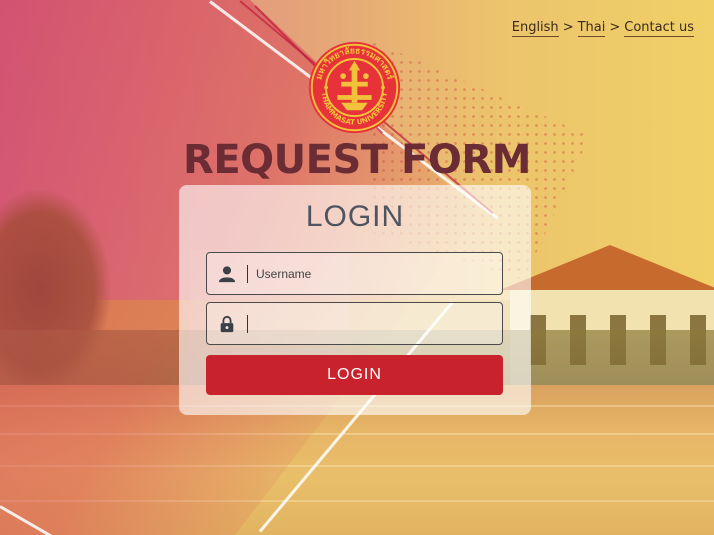  What do you see at coordinates (227, 324) in the screenshot?
I see `lock-icon` at bounding box center [227, 324].